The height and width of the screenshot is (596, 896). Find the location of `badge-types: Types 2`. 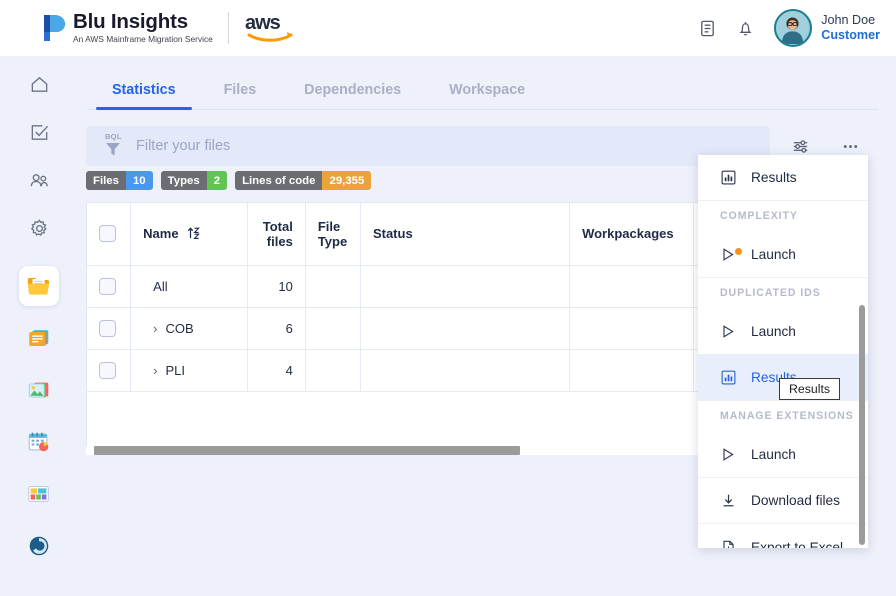

badge-types: Types 2 is located at coordinates (194, 180).